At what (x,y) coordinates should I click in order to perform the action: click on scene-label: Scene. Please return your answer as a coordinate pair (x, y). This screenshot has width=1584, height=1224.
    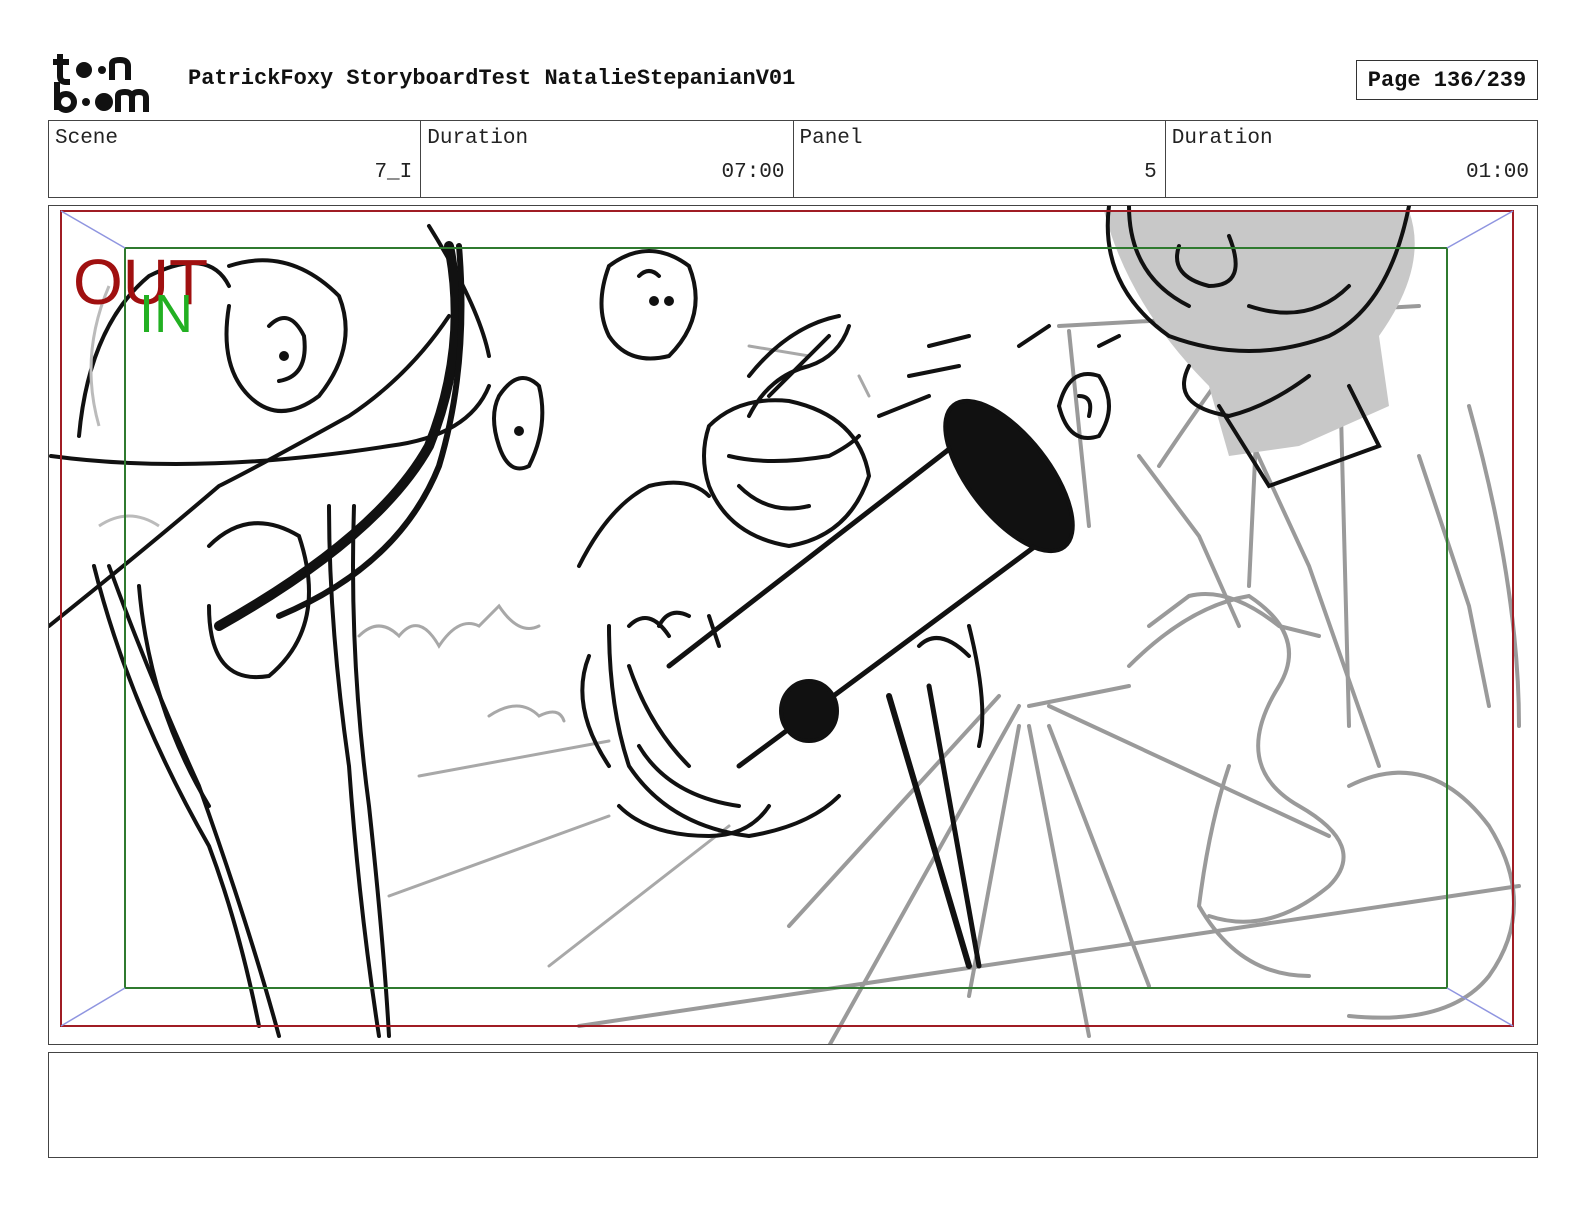
    Looking at the image, I should click on (87, 138).